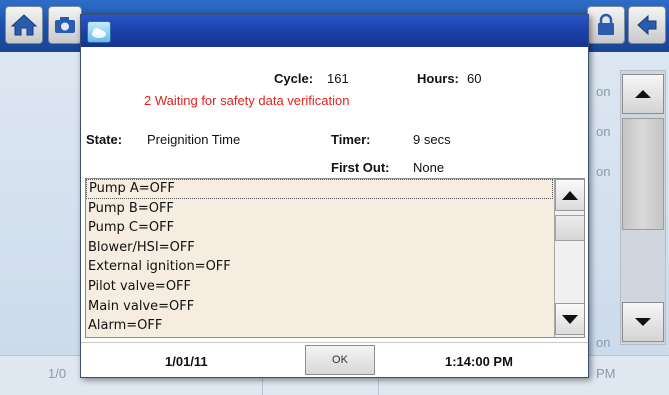 The width and height of the screenshot is (669, 395). Describe the element at coordinates (319, 267) in the screenshot. I see `list-item: External ignition=OFF` at that location.